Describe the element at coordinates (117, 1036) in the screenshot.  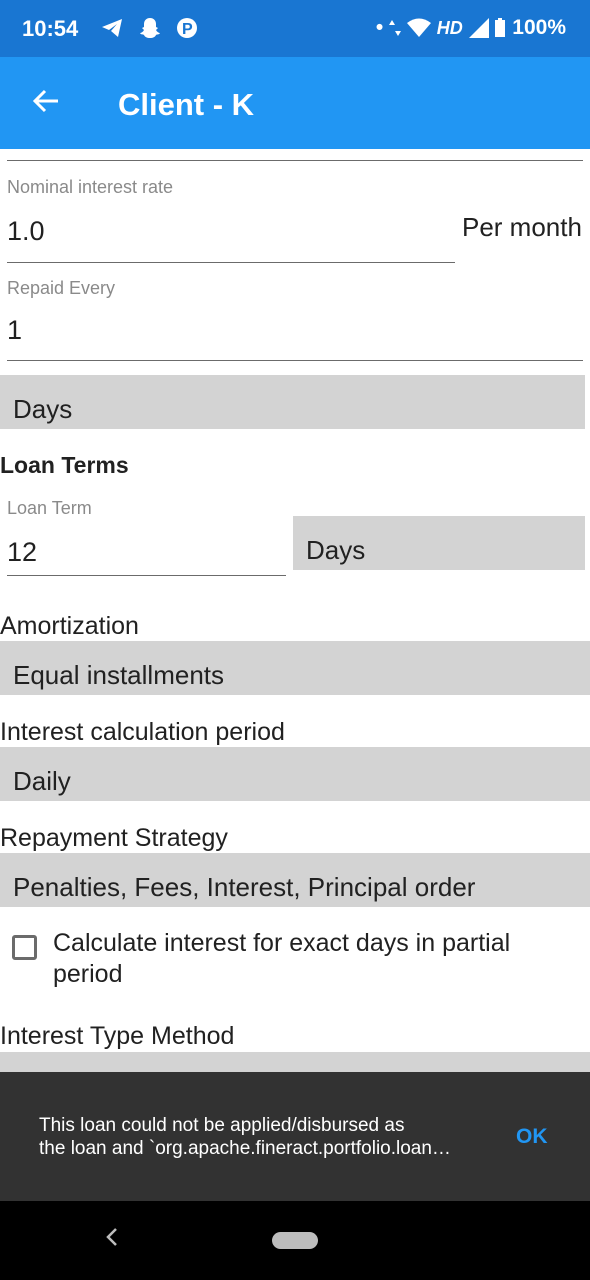
I see `interest-type-method-label: Interest Type Method` at that location.